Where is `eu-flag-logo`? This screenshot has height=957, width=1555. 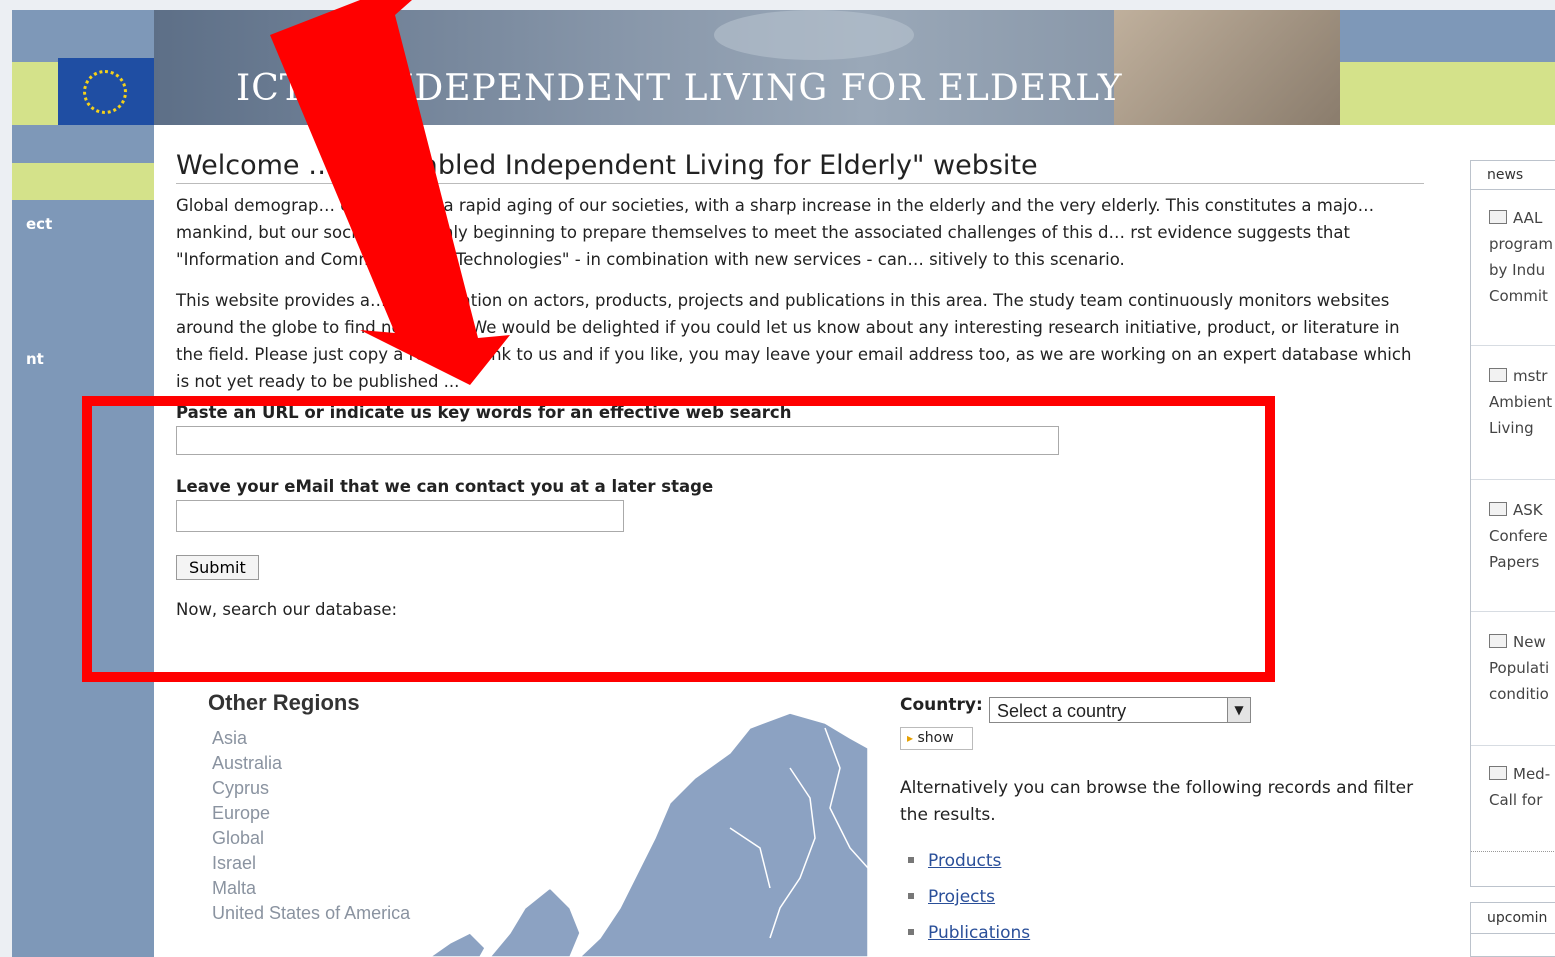 eu-flag-logo is located at coordinates (106, 91).